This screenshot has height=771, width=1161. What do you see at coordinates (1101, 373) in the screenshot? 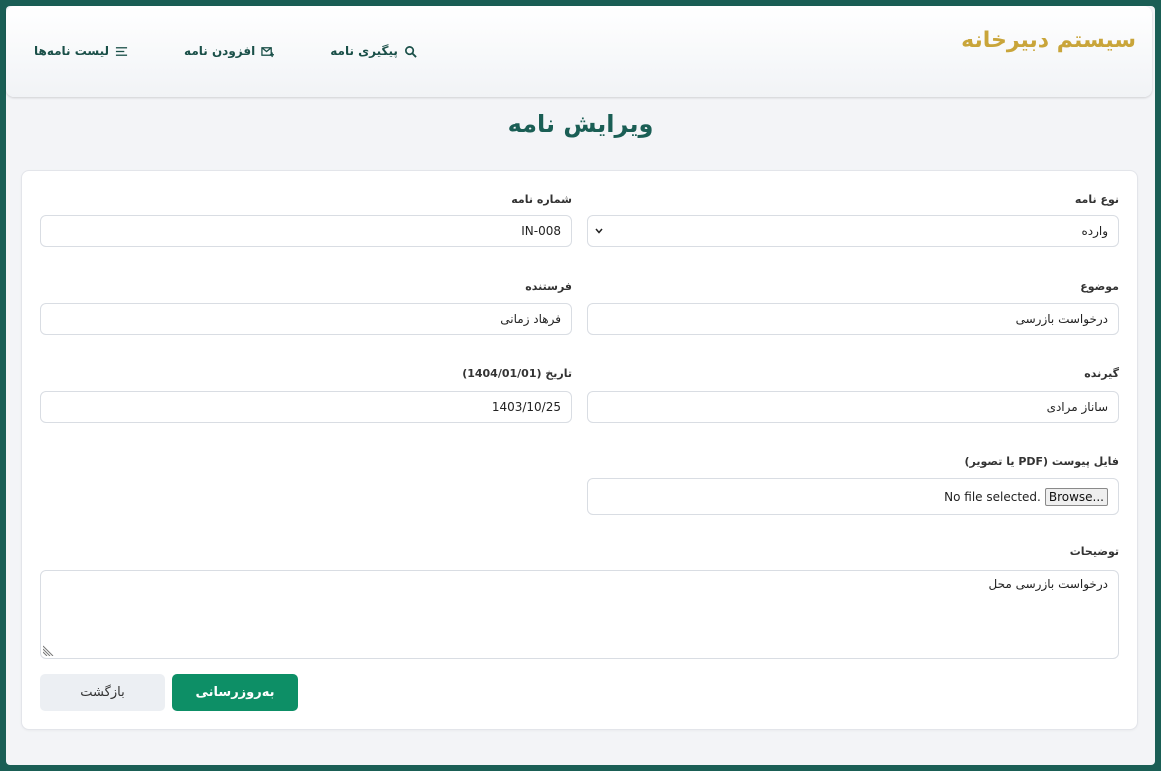
I see `recipient-label: گیرنده` at bounding box center [1101, 373].